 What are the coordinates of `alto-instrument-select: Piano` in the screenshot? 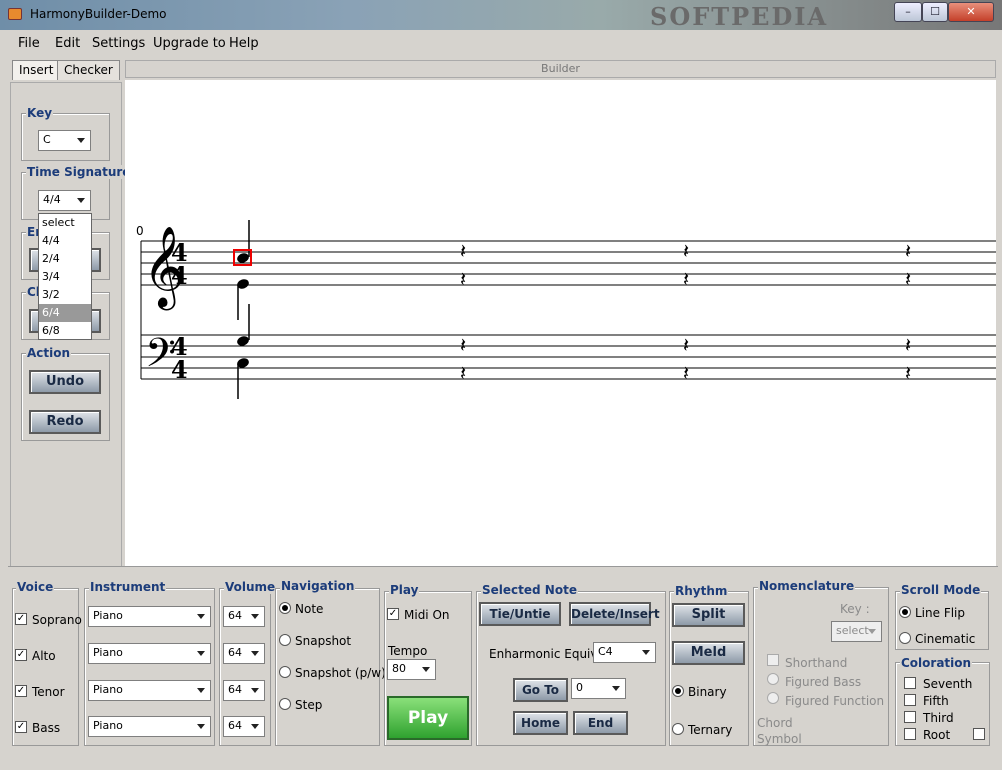 It's located at (149, 653).